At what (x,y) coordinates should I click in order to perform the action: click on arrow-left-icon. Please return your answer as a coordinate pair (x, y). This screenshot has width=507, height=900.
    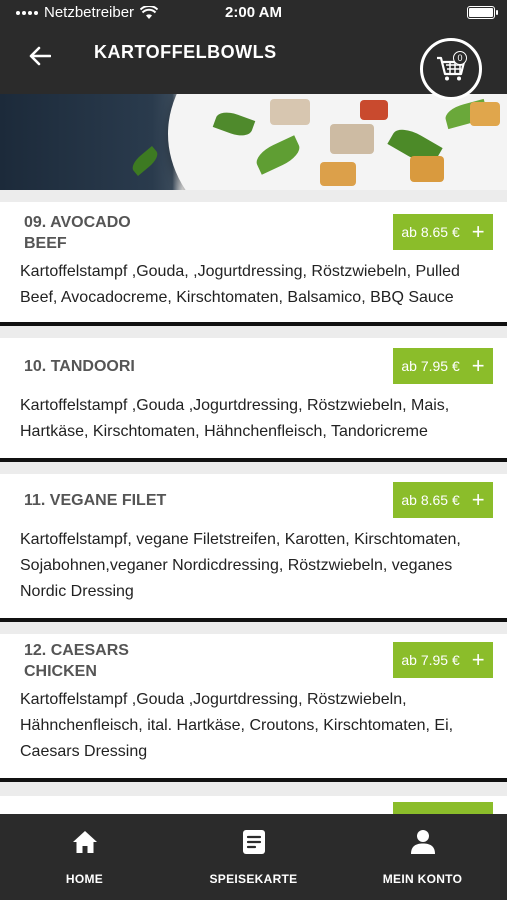
    Looking at the image, I should click on (40, 56).